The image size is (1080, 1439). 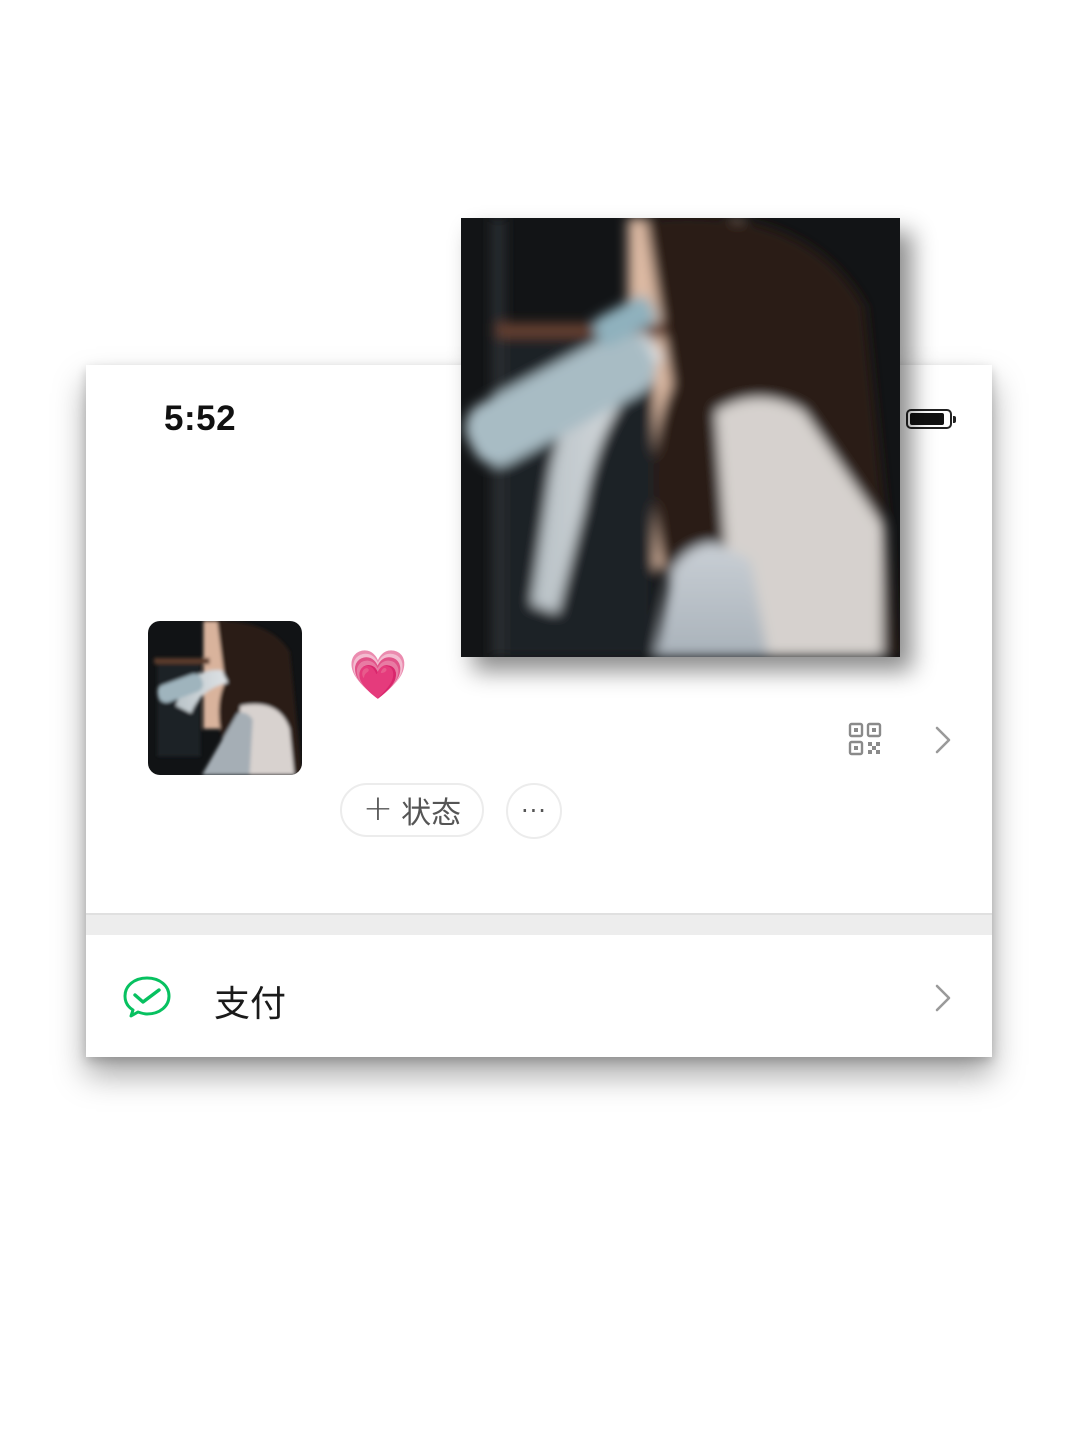 I want to click on enlarged-avatar-photo, so click(x=680, y=437).